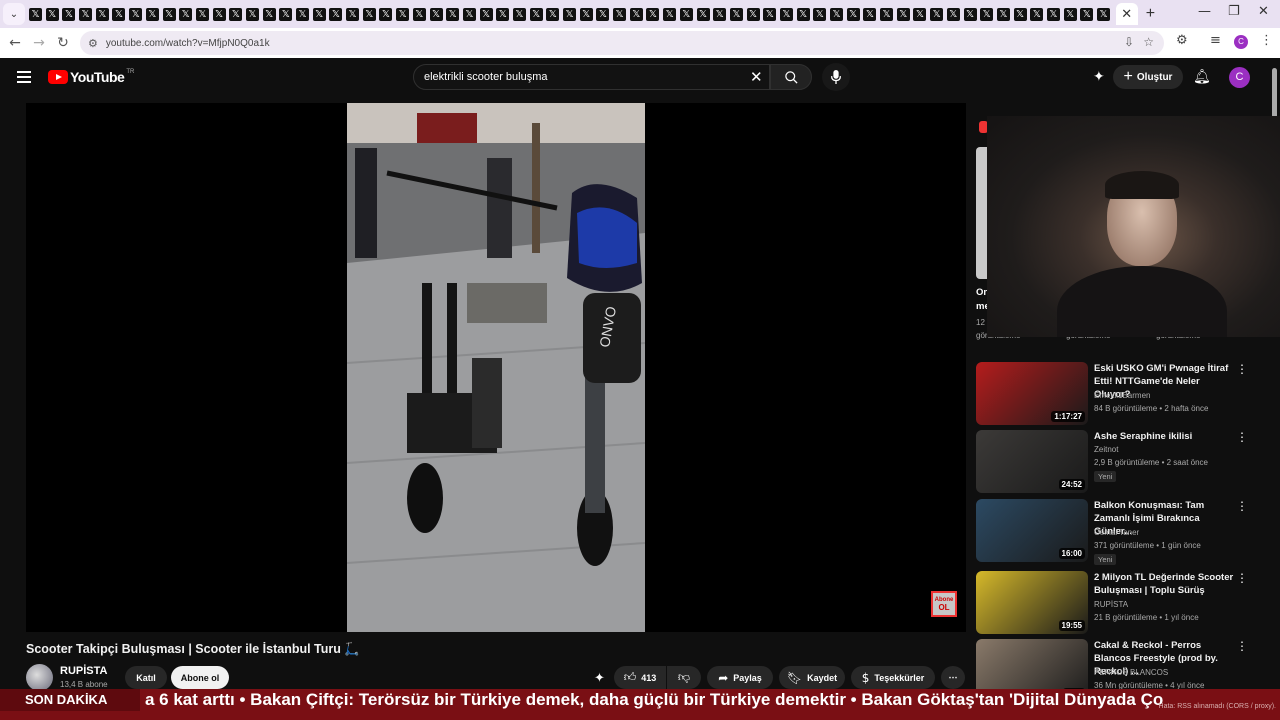 The height and width of the screenshot is (720, 1280). Describe the element at coordinates (1274, 93) in the screenshot. I see `page-scrollbar` at that location.